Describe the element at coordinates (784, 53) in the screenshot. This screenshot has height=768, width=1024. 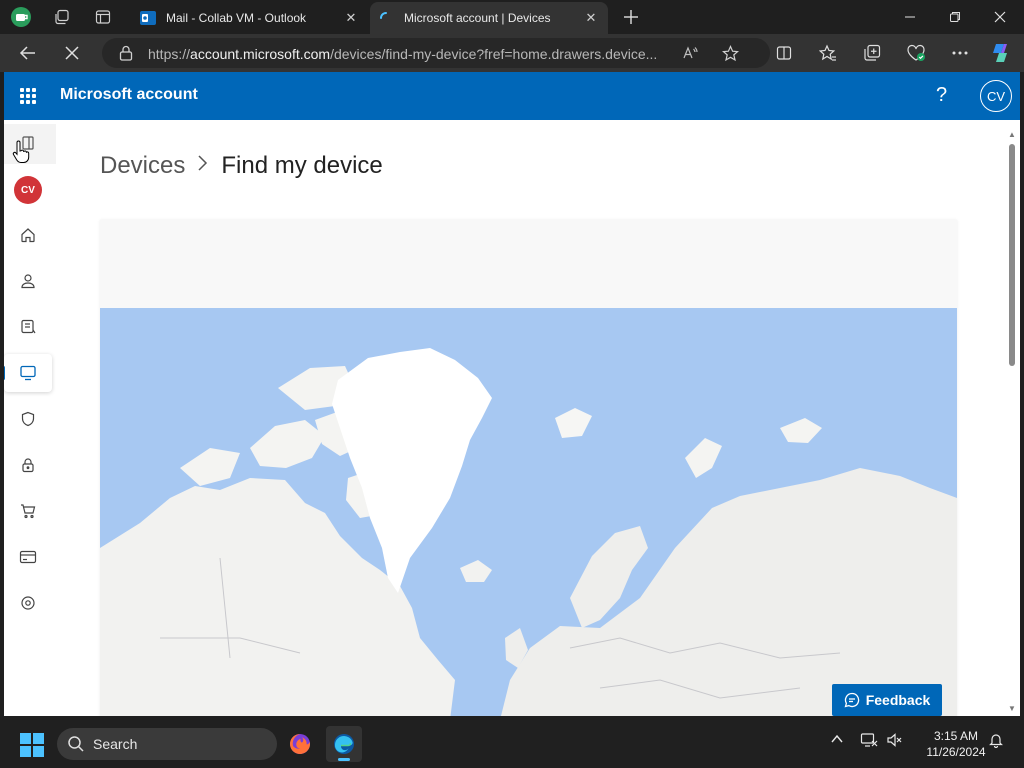
I see `split-screen-icon` at that location.